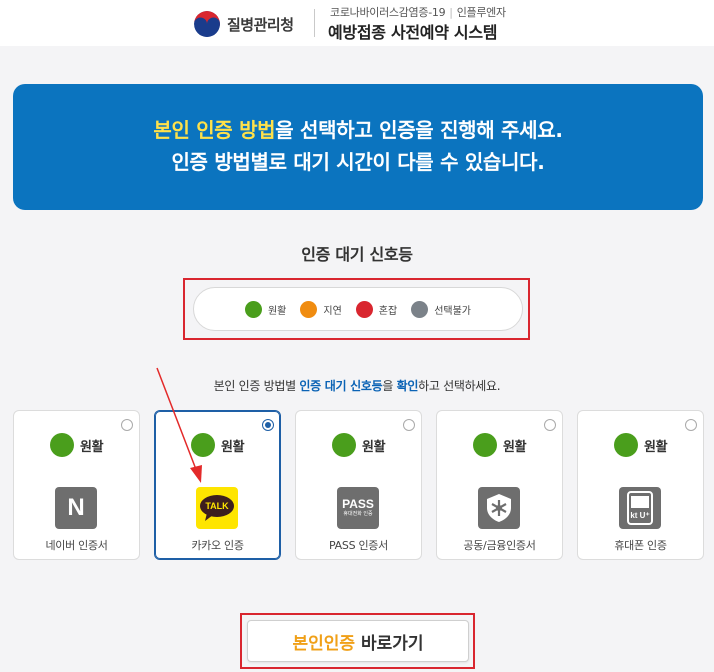 The image size is (714, 672). I want to click on method-card-certificate: 원활 공동/금융인증서, so click(499, 485).